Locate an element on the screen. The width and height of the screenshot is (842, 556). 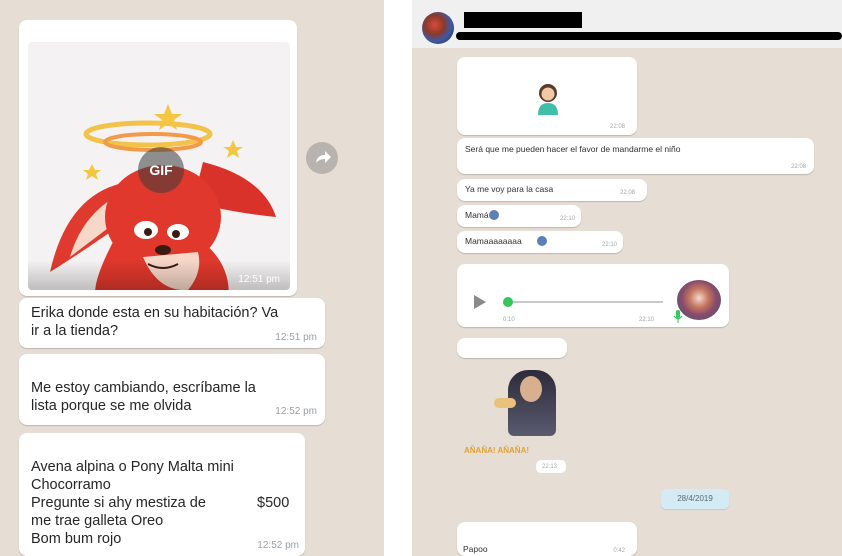
message-bubble-mamaaa: Mamaaaaaaaa 22:10 is located at coordinates (540, 242).